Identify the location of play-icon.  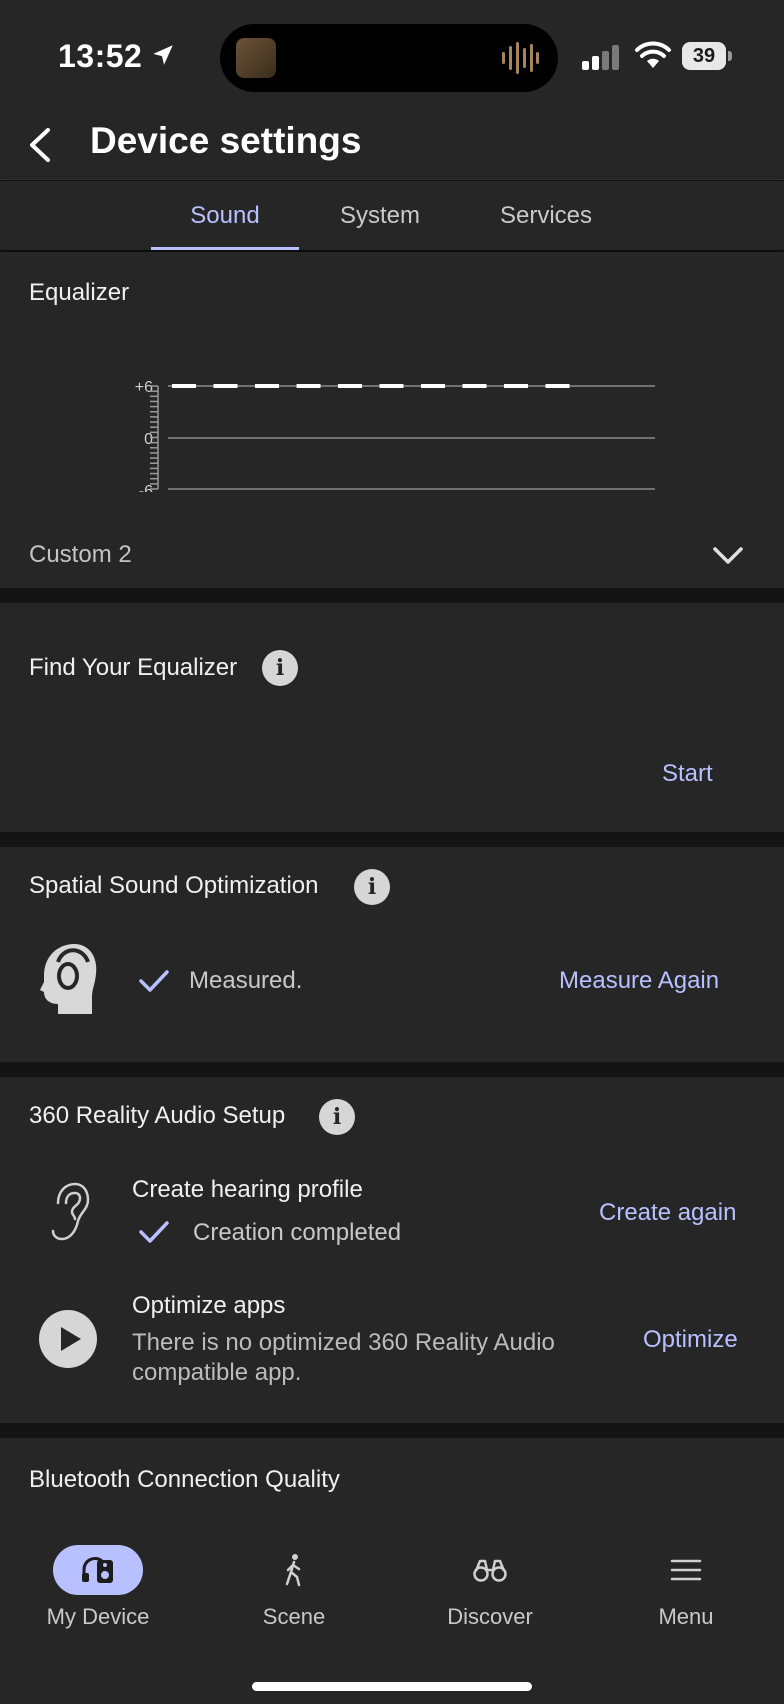
(68, 1339).